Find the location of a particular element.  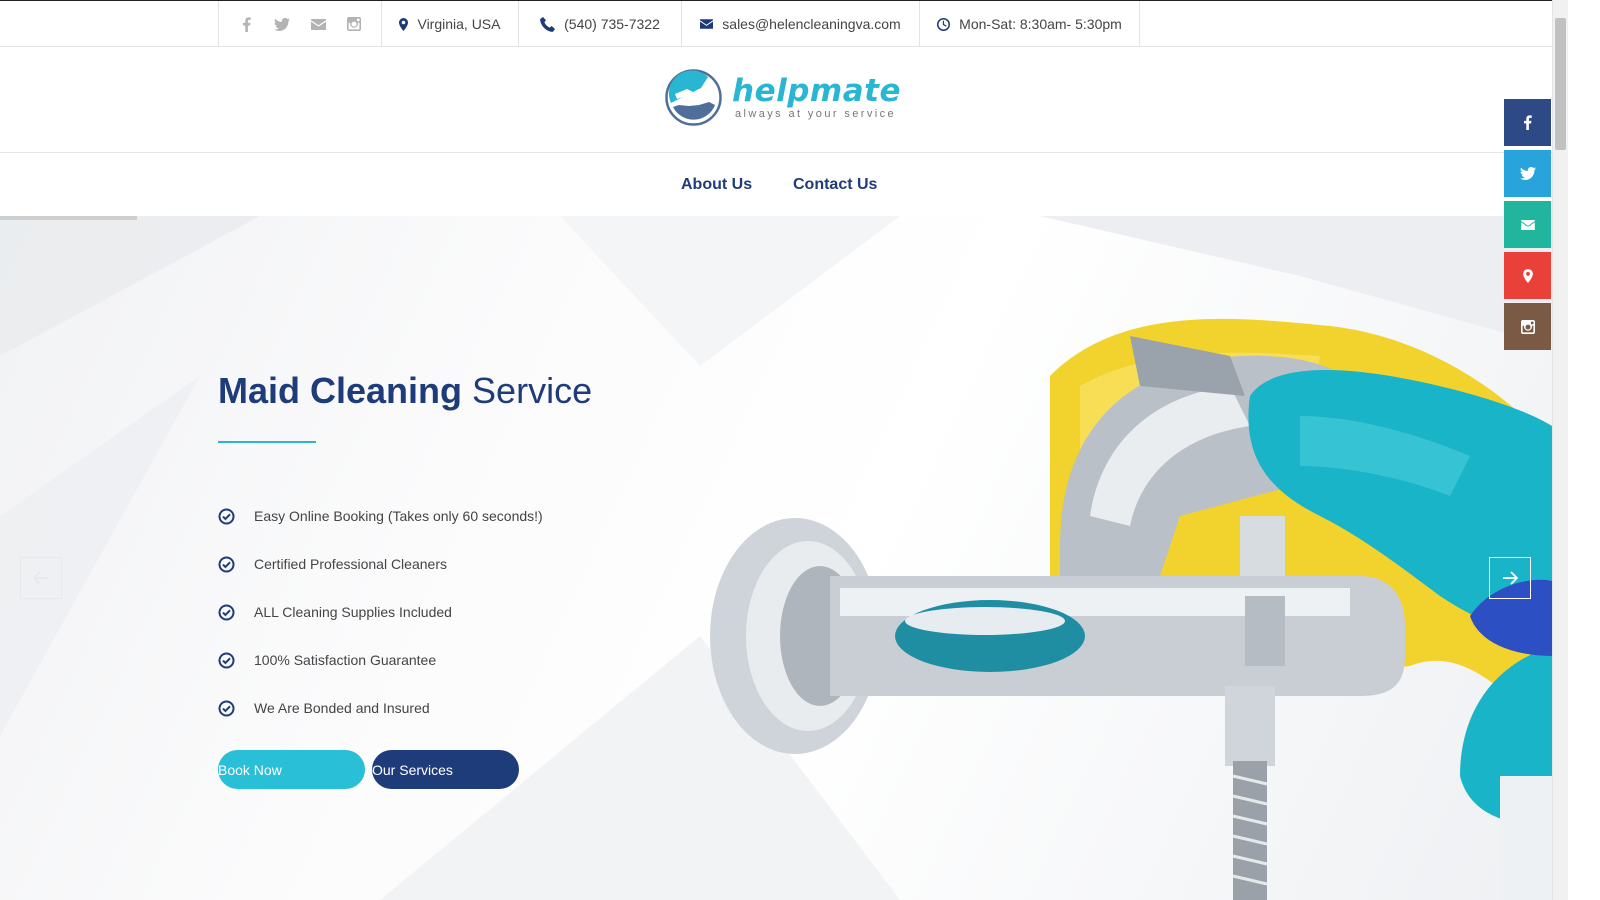

list-item: 100% Satisfaction Guarantee is located at coordinates (380, 660).